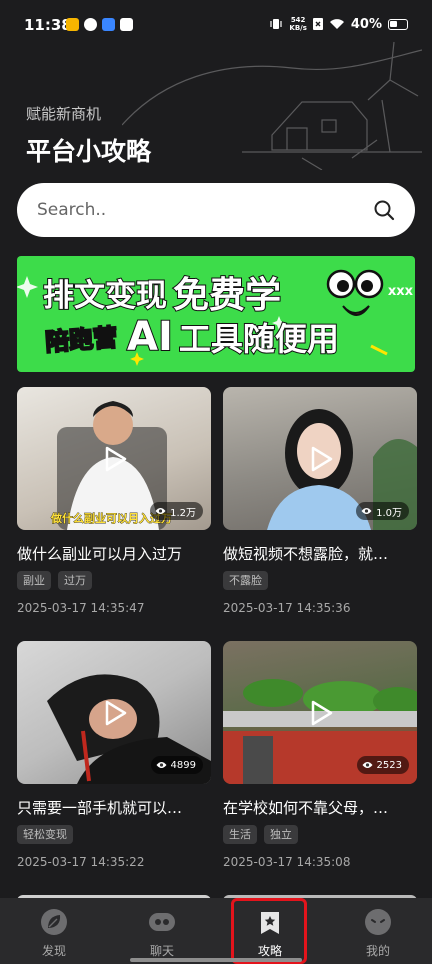 Image resolution: width=432 pixels, height=964 pixels. What do you see at coordinates (377, 951) in the screenshot?
I see `tab-label: 我的` at bounding box center [377, 951].